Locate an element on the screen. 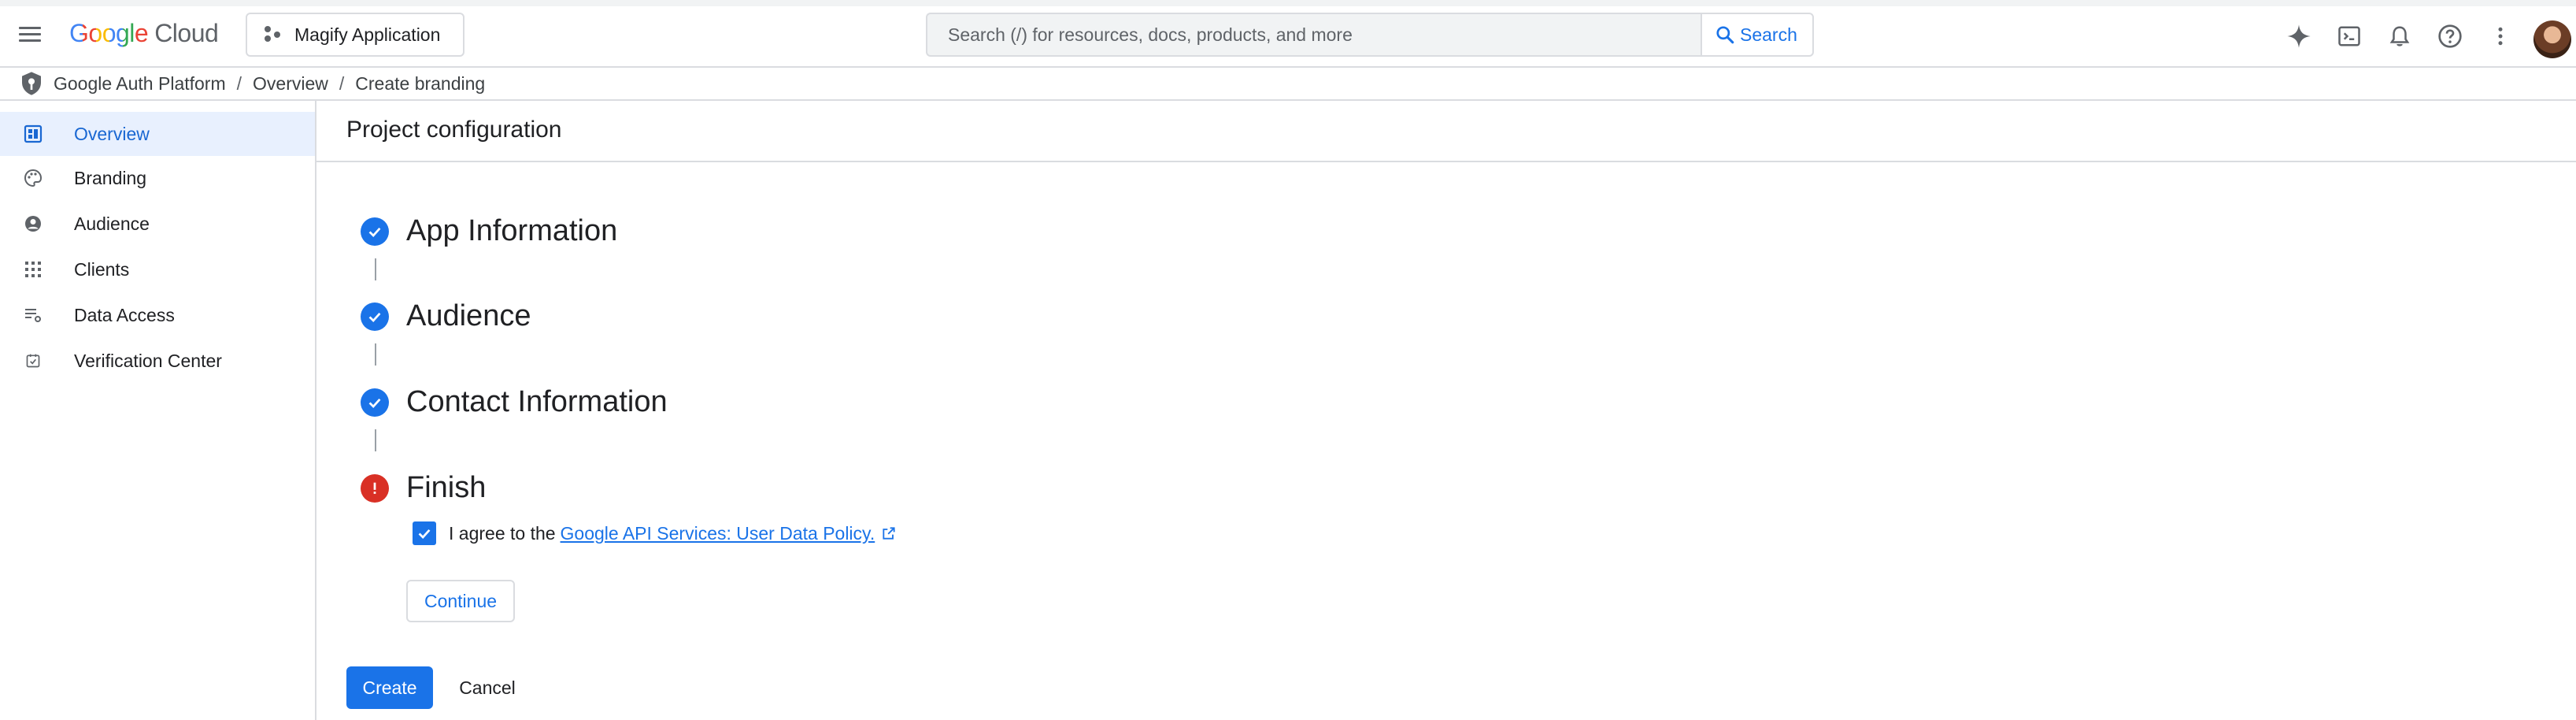 This screenshot has width=2576, height=720. step-finish: Finish is located at coordinates (423, 488).